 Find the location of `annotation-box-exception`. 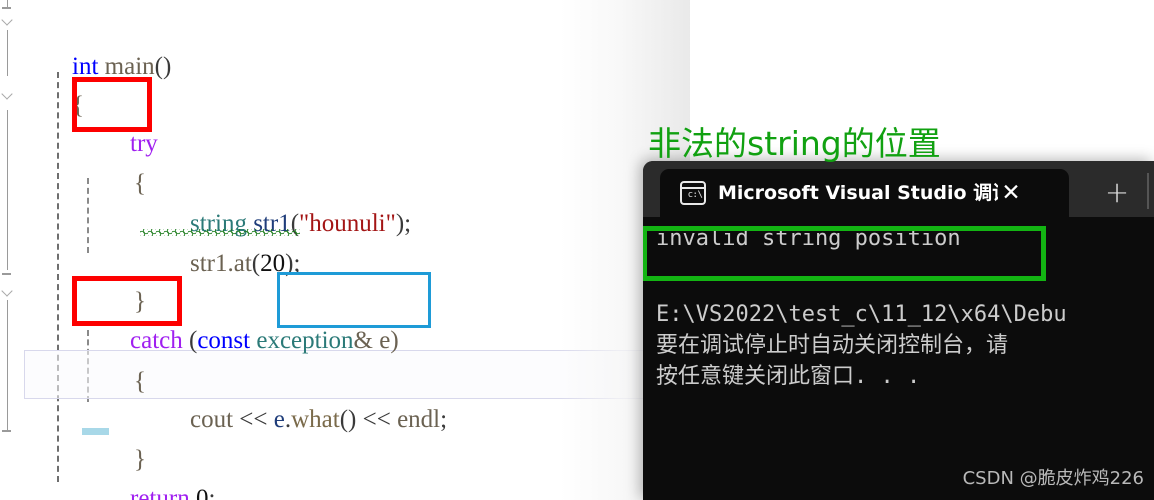

annotation-box-exception is located at coordinates (354, 300).